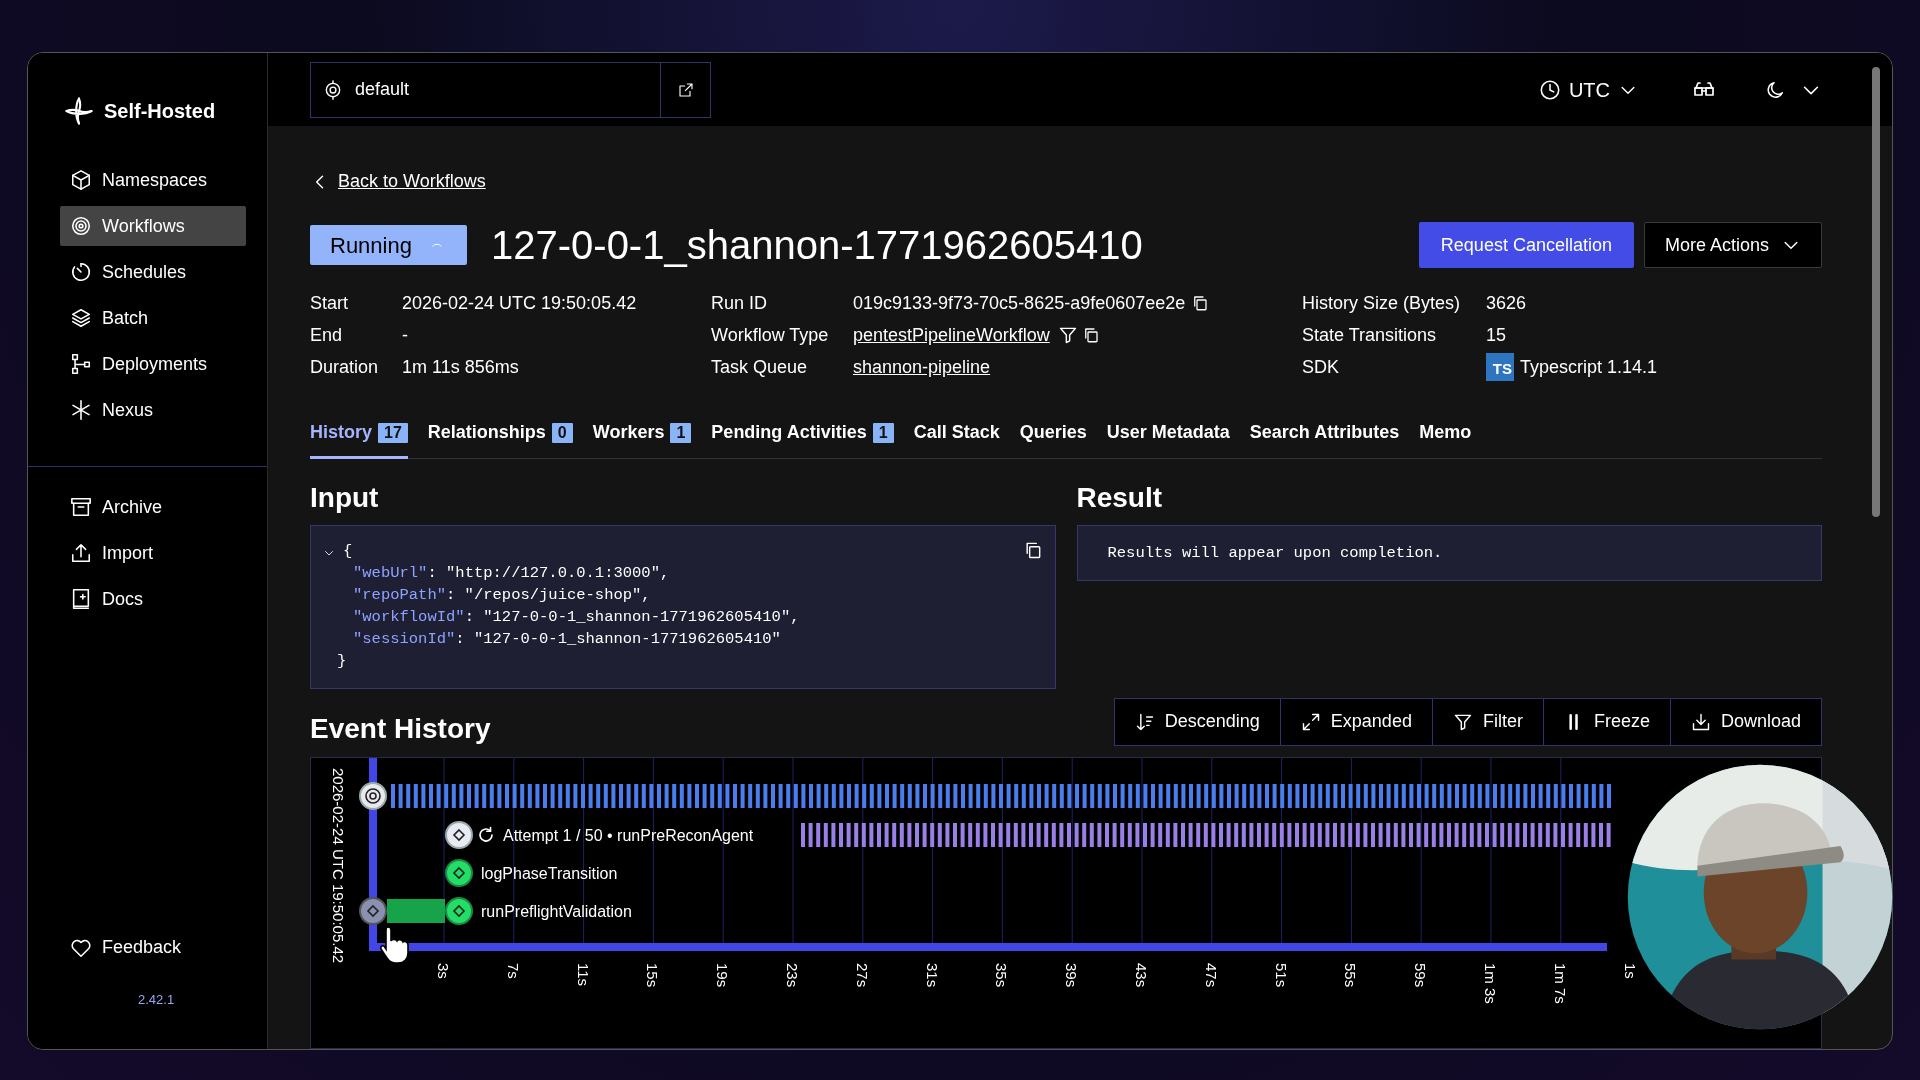 The height and width of the screenshot is (1080, 1920). I want to click on duration-bar, so click(416, 910).